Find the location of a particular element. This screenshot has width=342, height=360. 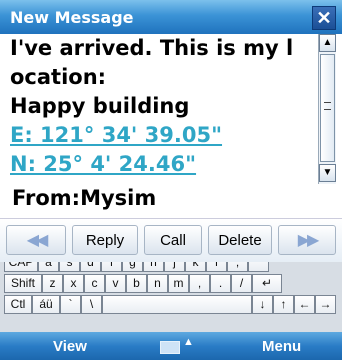

key: l is located at coordinates (216, 267).